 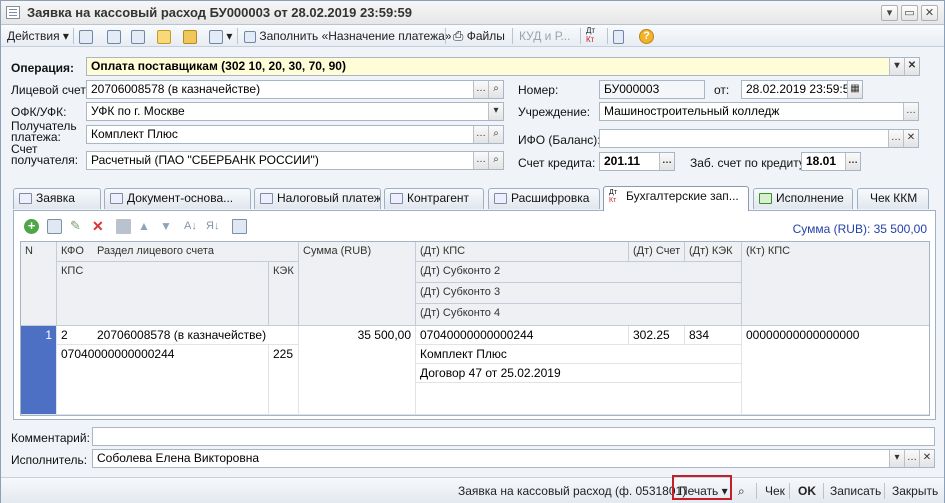 What do you see at coordinates (590, 35) in the screenshot?
I see `dt-kt-icon: Дт Кт` at bounding box center [590, 35].